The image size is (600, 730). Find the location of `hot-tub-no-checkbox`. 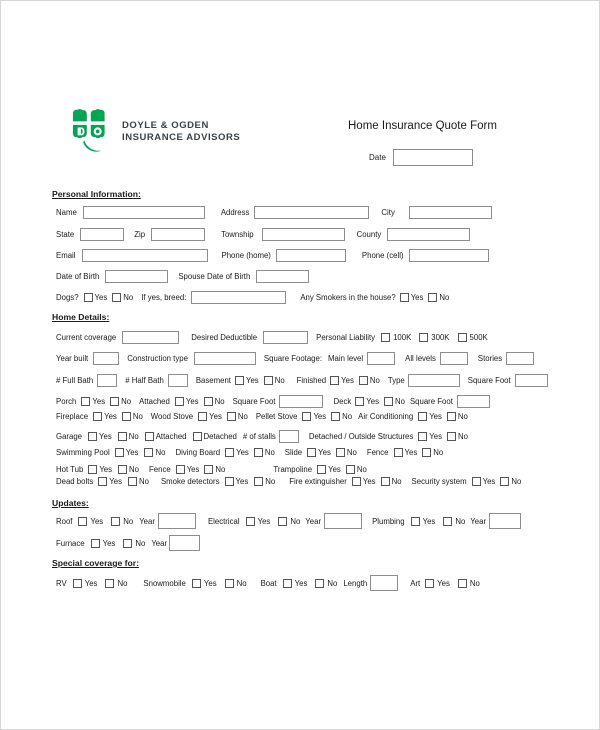

hot-tub-no-checkbox is located at coordinates (123, 469).